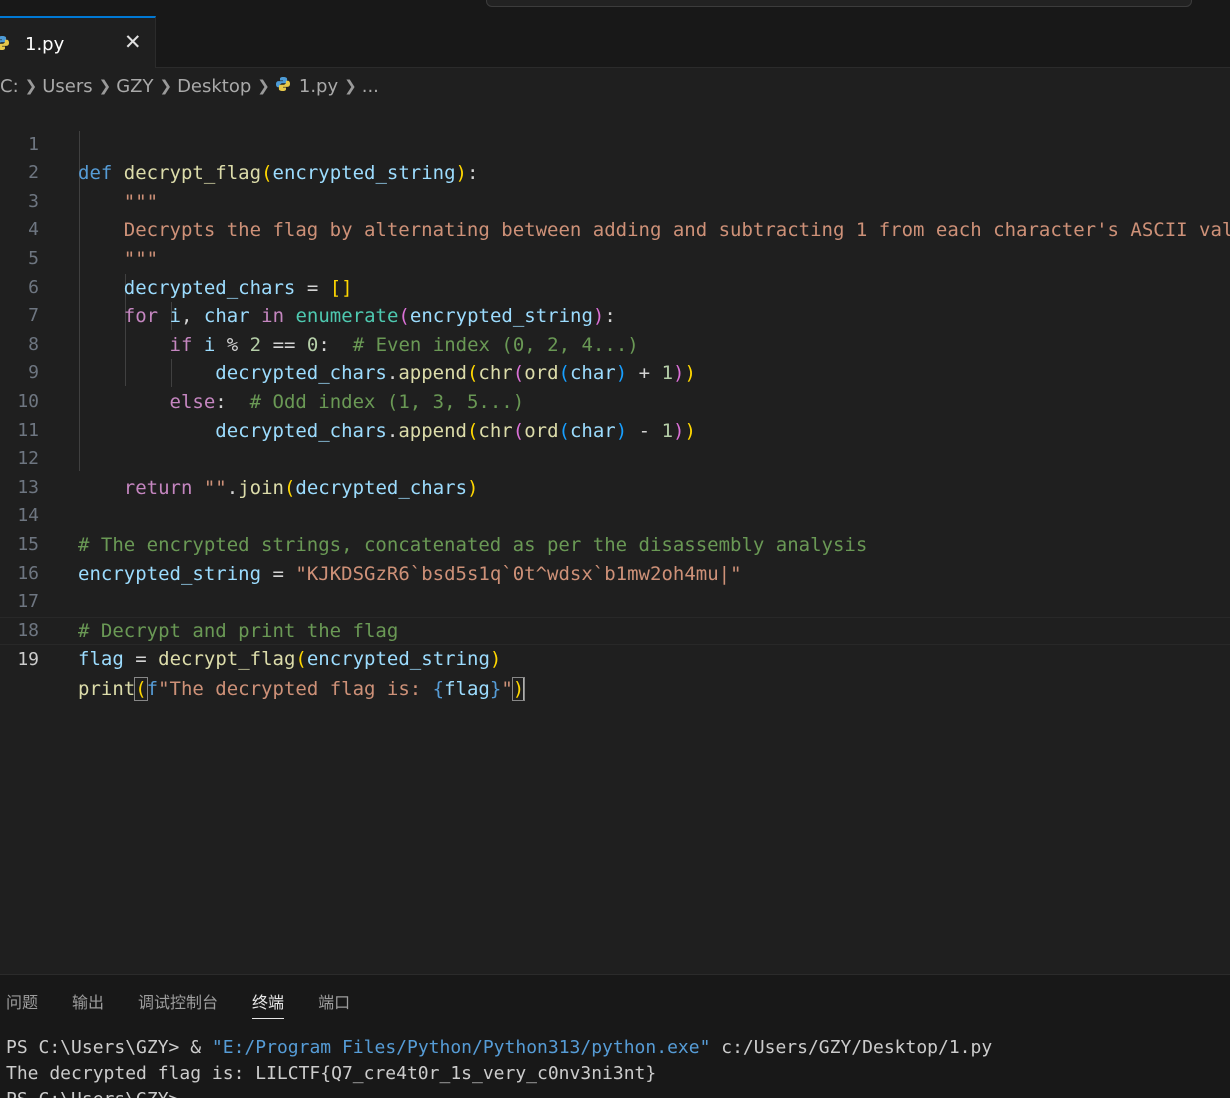 This screenshot has width=1230, height=1098. What do you see at coordinates (839, 3) in the screenshot?
I see `command-center-search` at bounding box center [839, 3].